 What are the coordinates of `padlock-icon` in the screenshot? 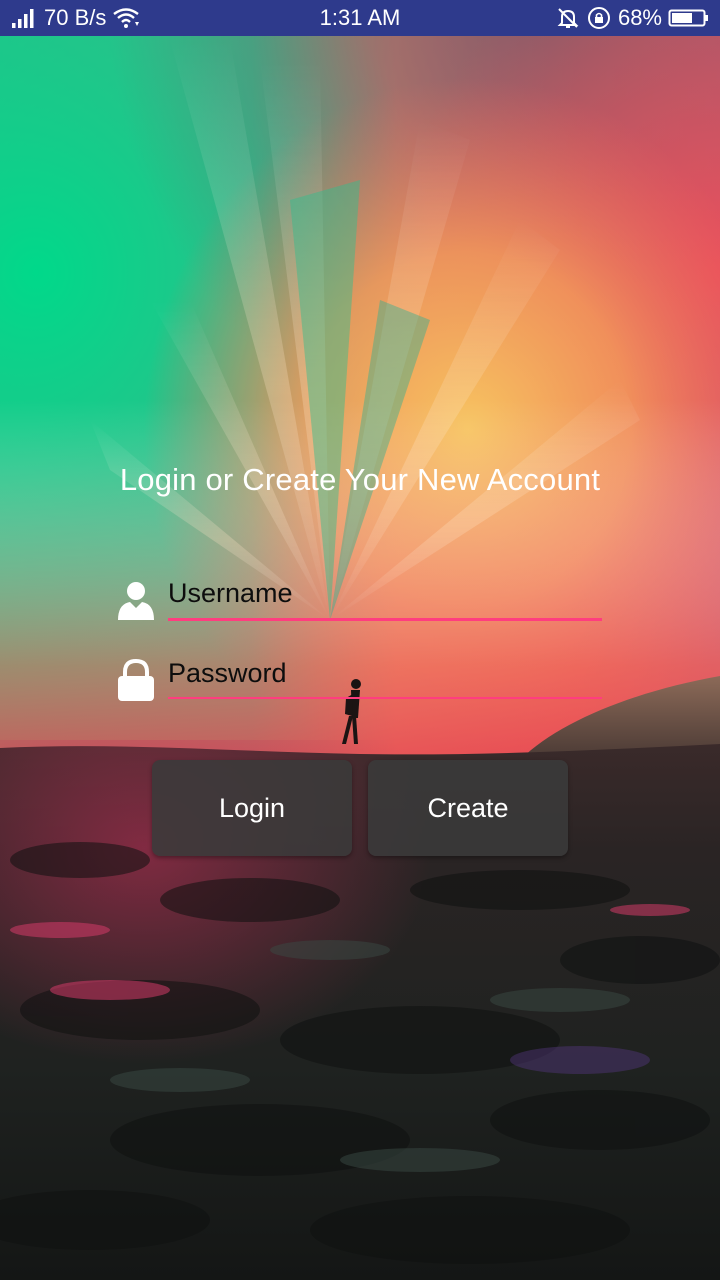 It's located at (136, 680).